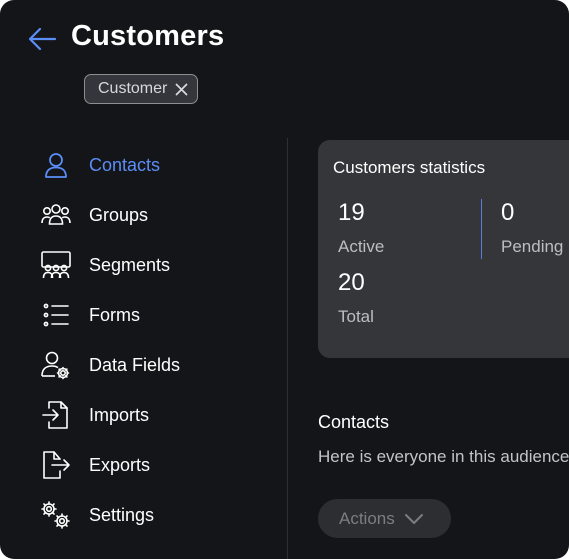  Describe the element at coordinates (135, 364) in the screenshot. I see `sidebar-item-label: Data Fields` at that location.